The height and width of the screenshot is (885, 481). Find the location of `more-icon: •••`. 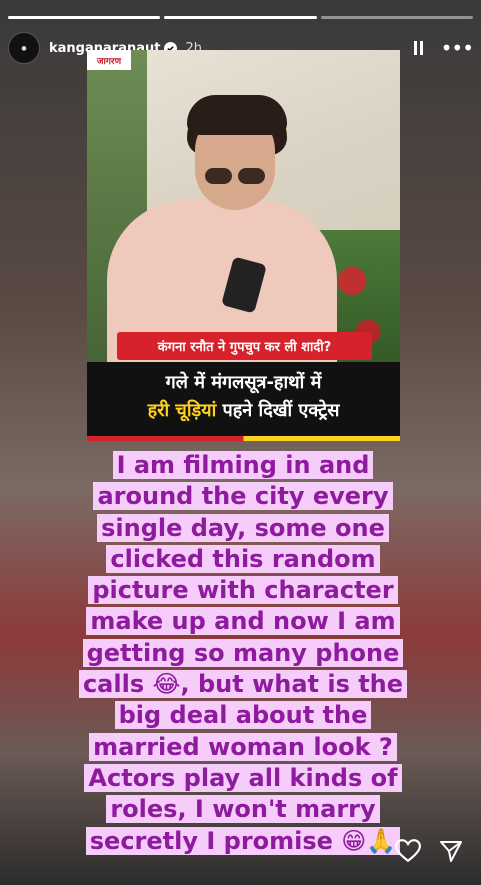

more-icon: ••• is located at coordinates (457, 48).